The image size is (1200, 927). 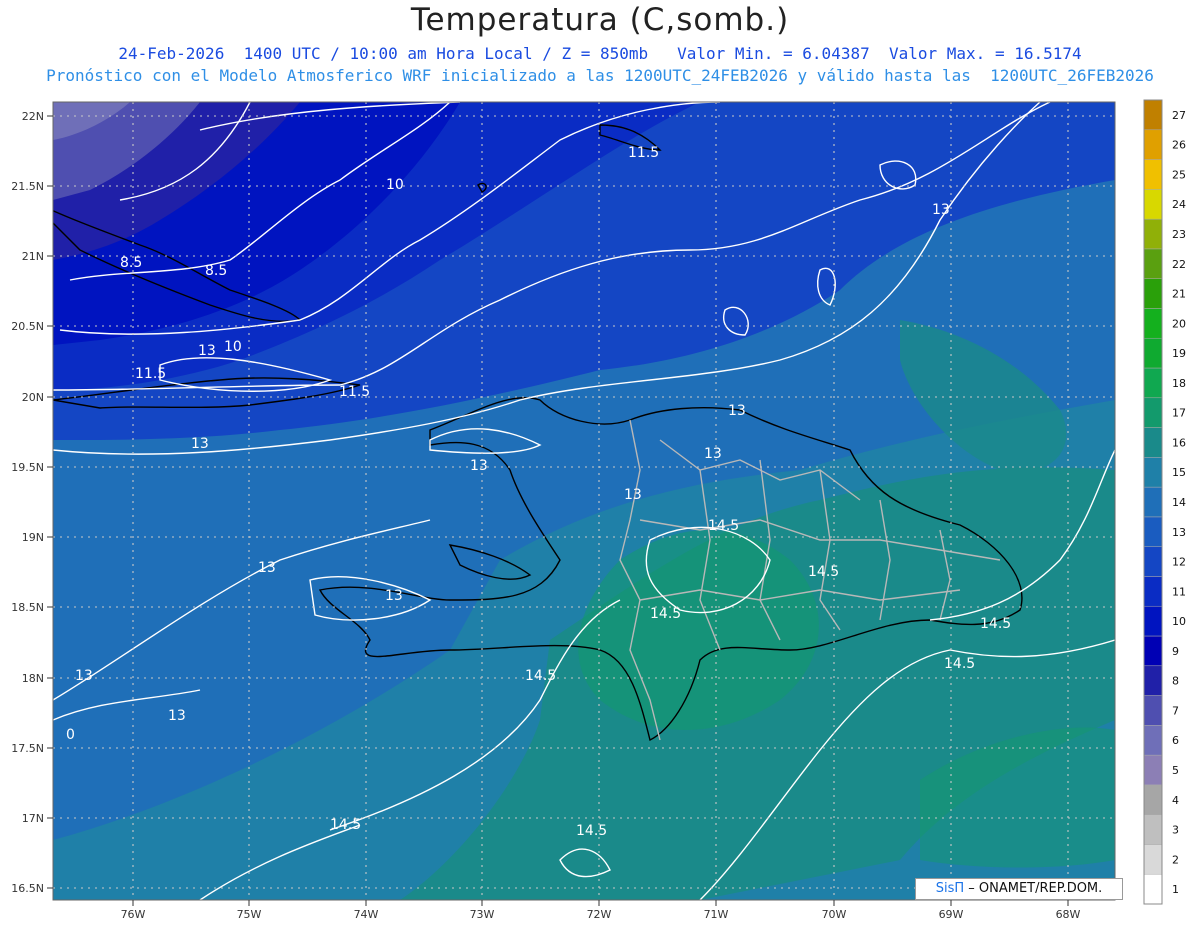 What do you see at coordinates (1179, 591) in the screenshot?
I see `colorbar-level-label: 11` at bounding box center [1179, 591].